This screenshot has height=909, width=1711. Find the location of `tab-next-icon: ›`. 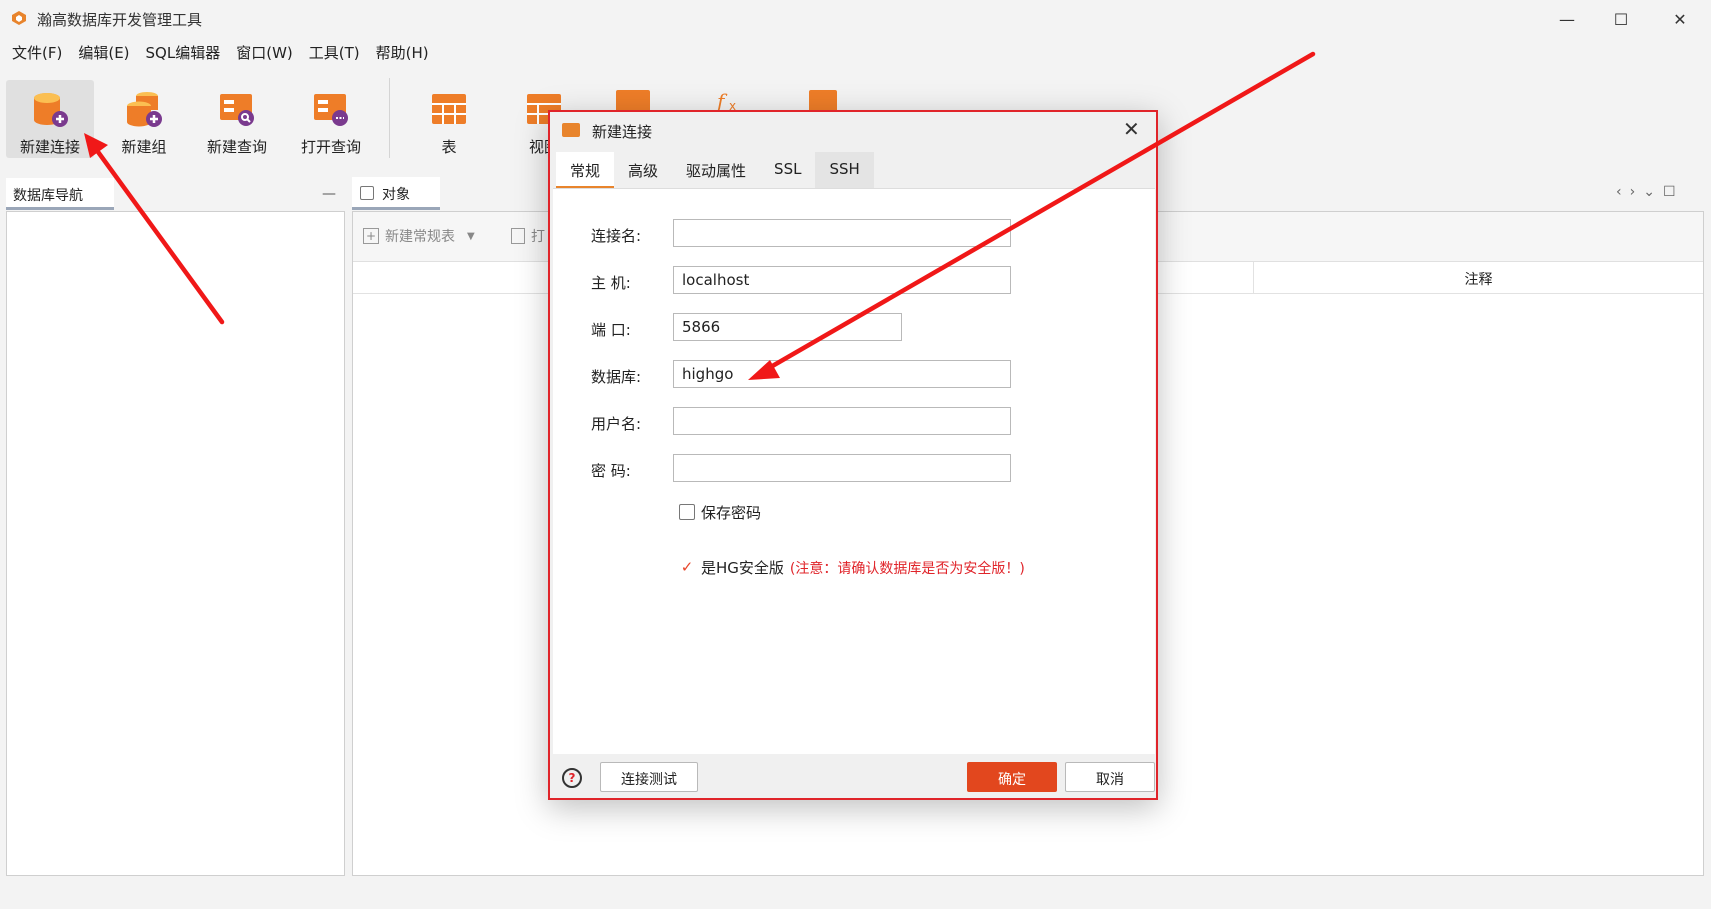

tab-next-icon: › is located at coordinates (1633, 192).